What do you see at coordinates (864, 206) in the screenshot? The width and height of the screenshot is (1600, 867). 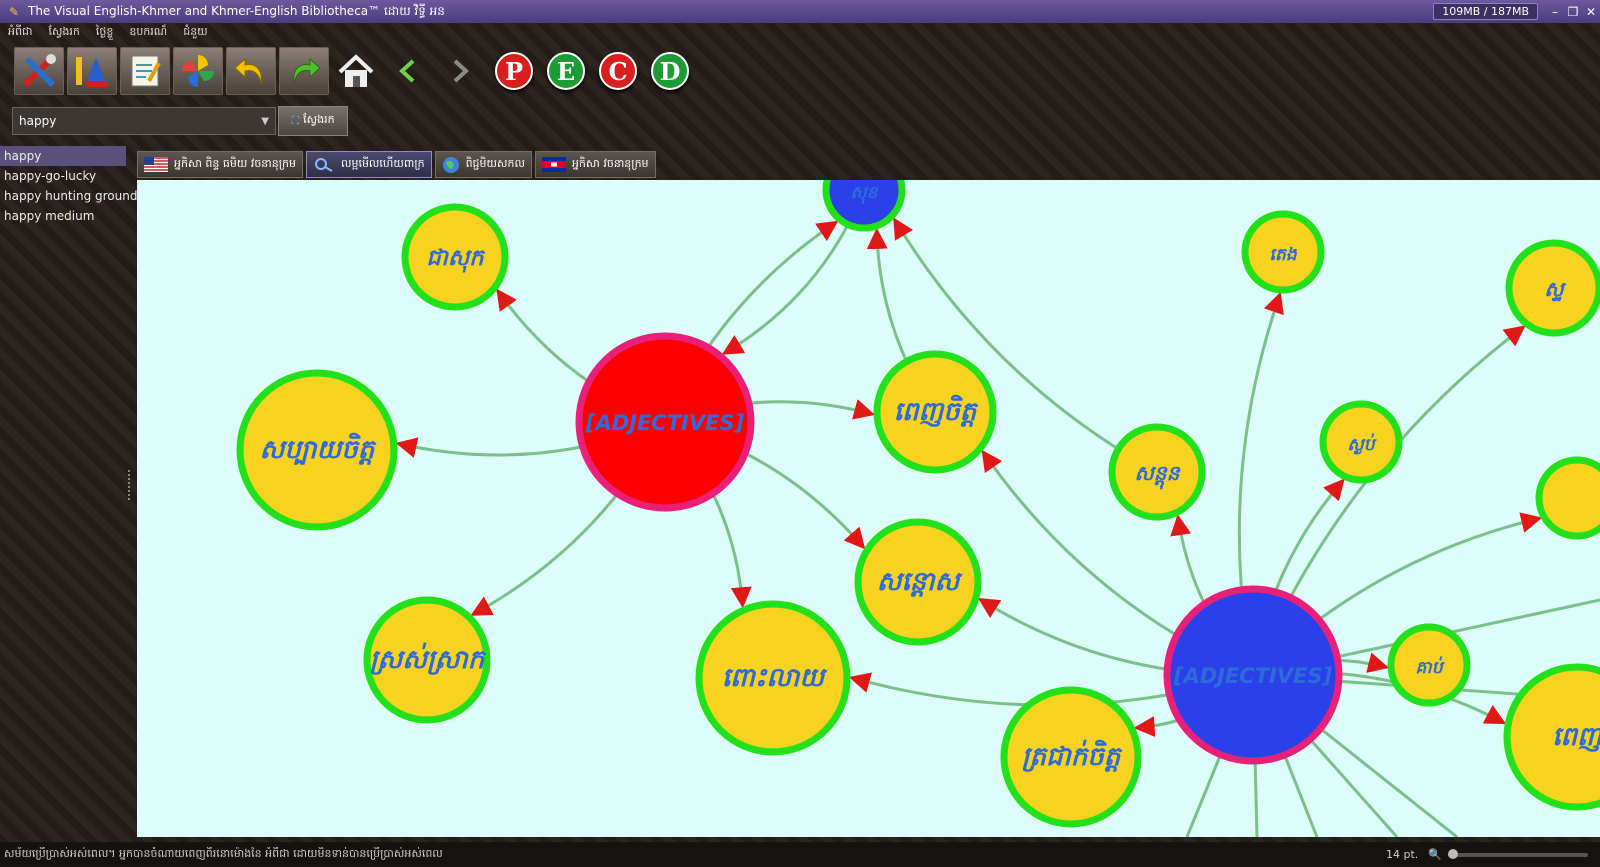 I see `word-node: សុខ` at bounding box center [864, 206].